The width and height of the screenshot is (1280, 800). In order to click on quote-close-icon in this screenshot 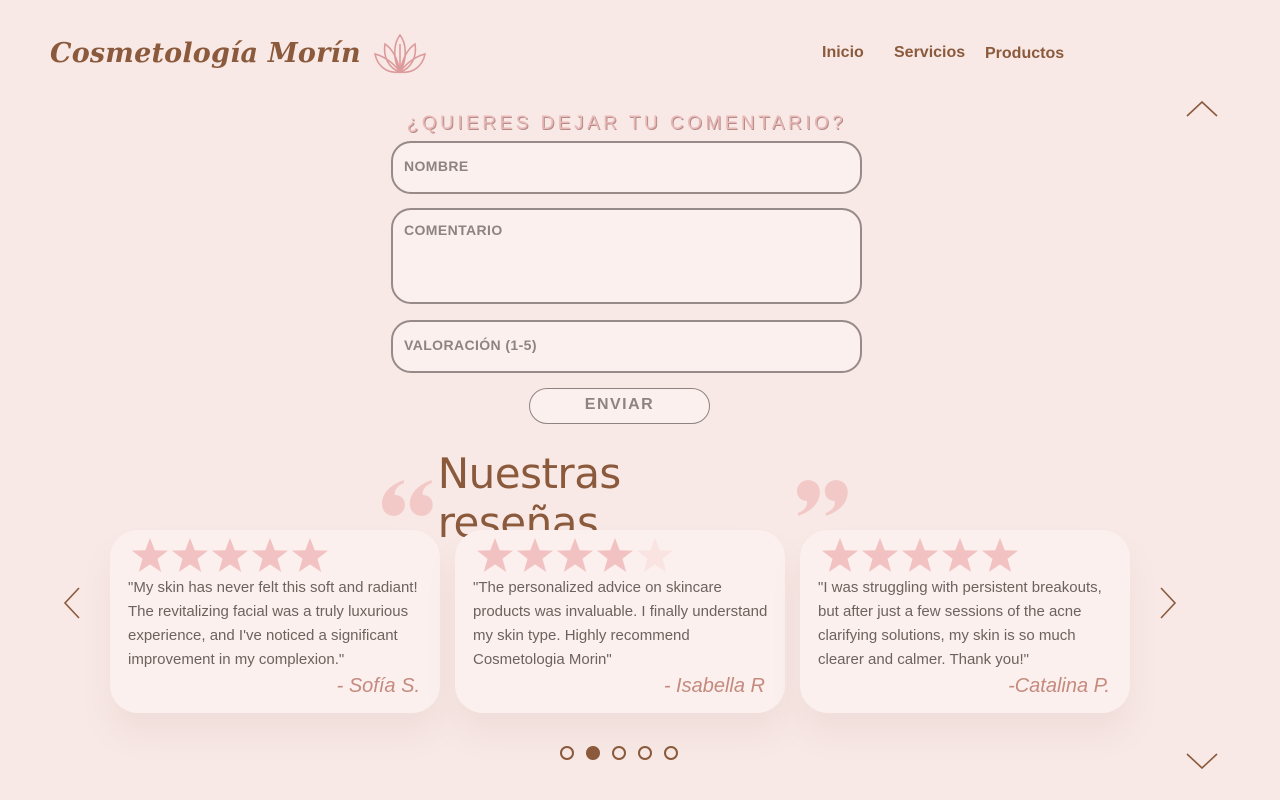, I will do `click(823, 498)`.